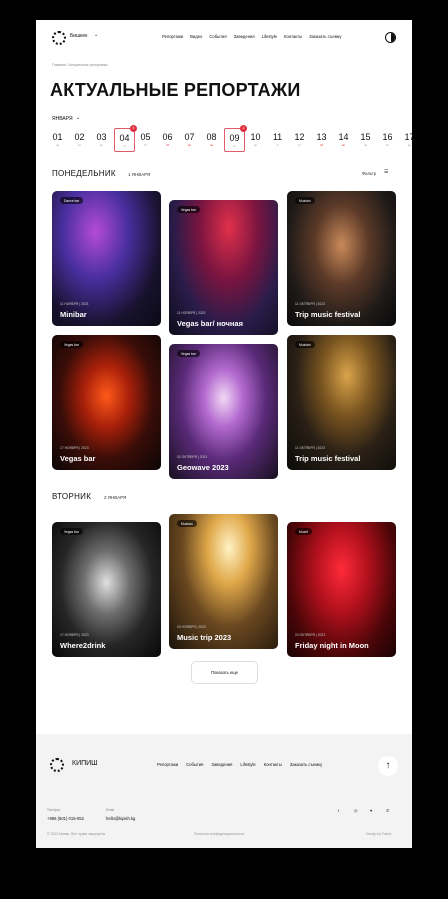 Image resolution: width=448 pixels, height=899 pixels. I want to click on date-number: 09, so click(234, 138).